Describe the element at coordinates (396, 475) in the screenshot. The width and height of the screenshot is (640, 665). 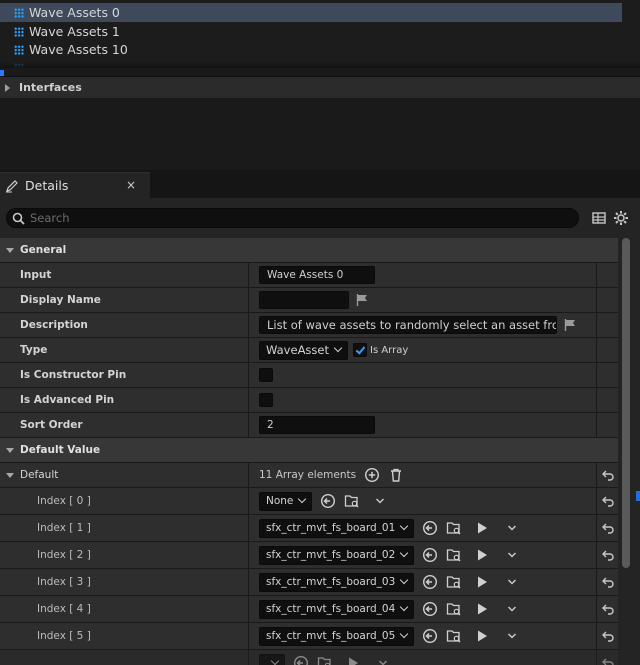
I see `trash-icon` at that location.